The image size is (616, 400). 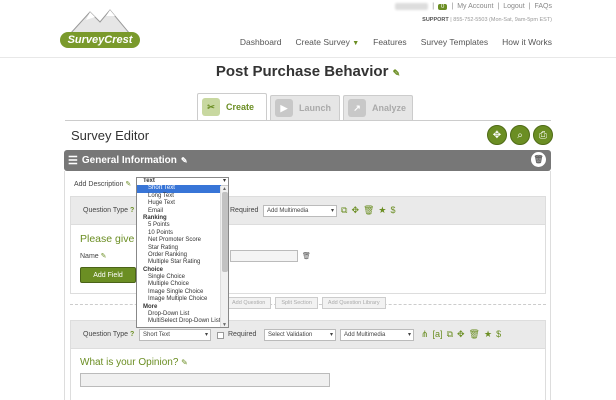 What do you see at coordinates (249, 303) in the screenshot?
I see `add-question-button: Add Question` at bounding box center [249, 303].